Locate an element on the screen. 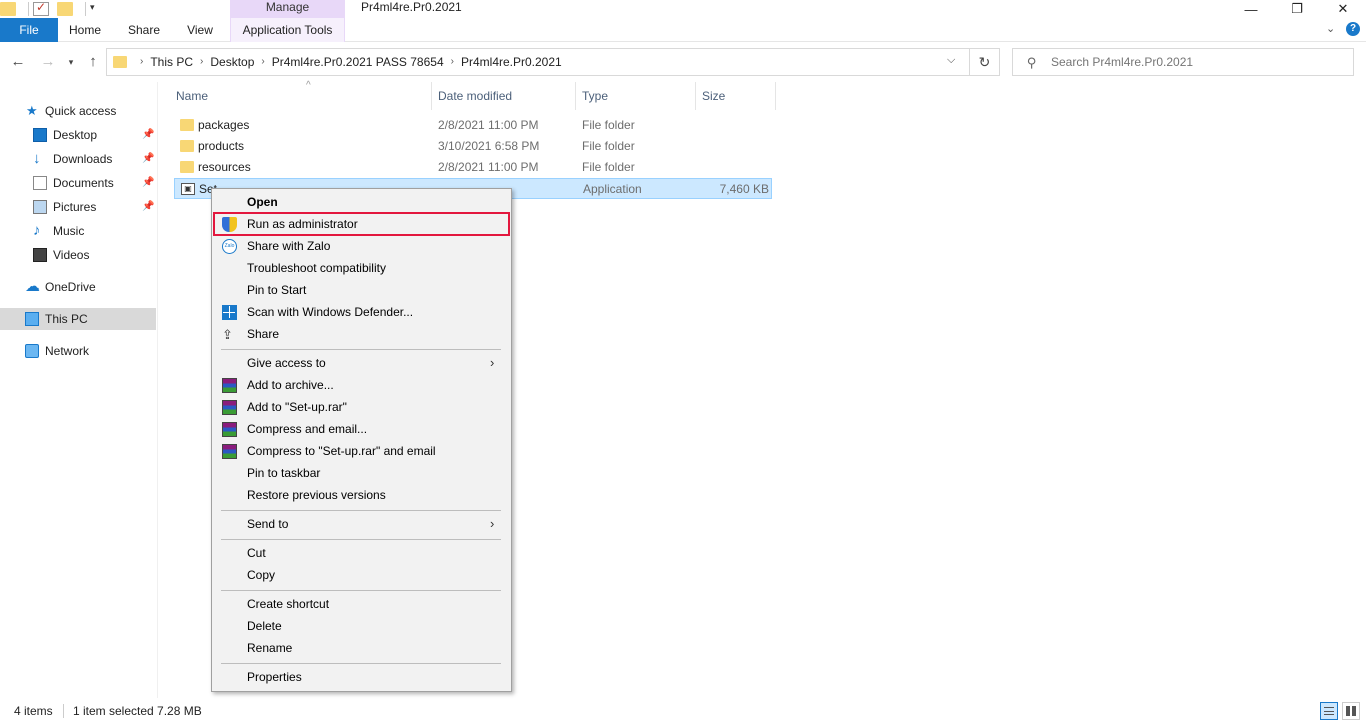 The width and height of the screenshot is (1366, 722). menu-item-add-to-rar: Add to "Set-up.rar" is located at coordinates (361, 407).